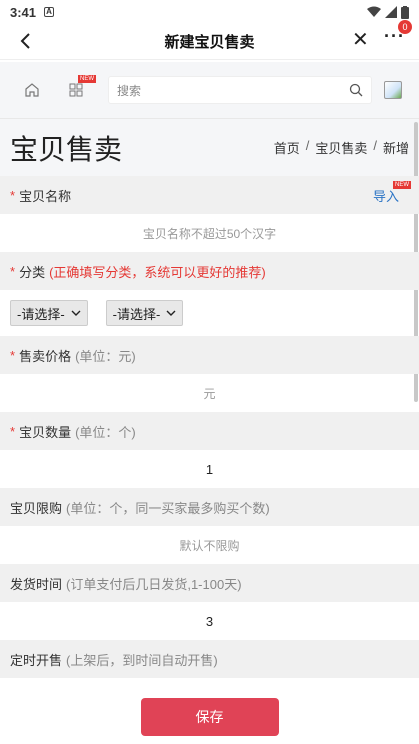  What do you see at coordinates (45, 356) in the screenshot?
I see `price-label: 售卖价格` at bounding box center [45, 356].